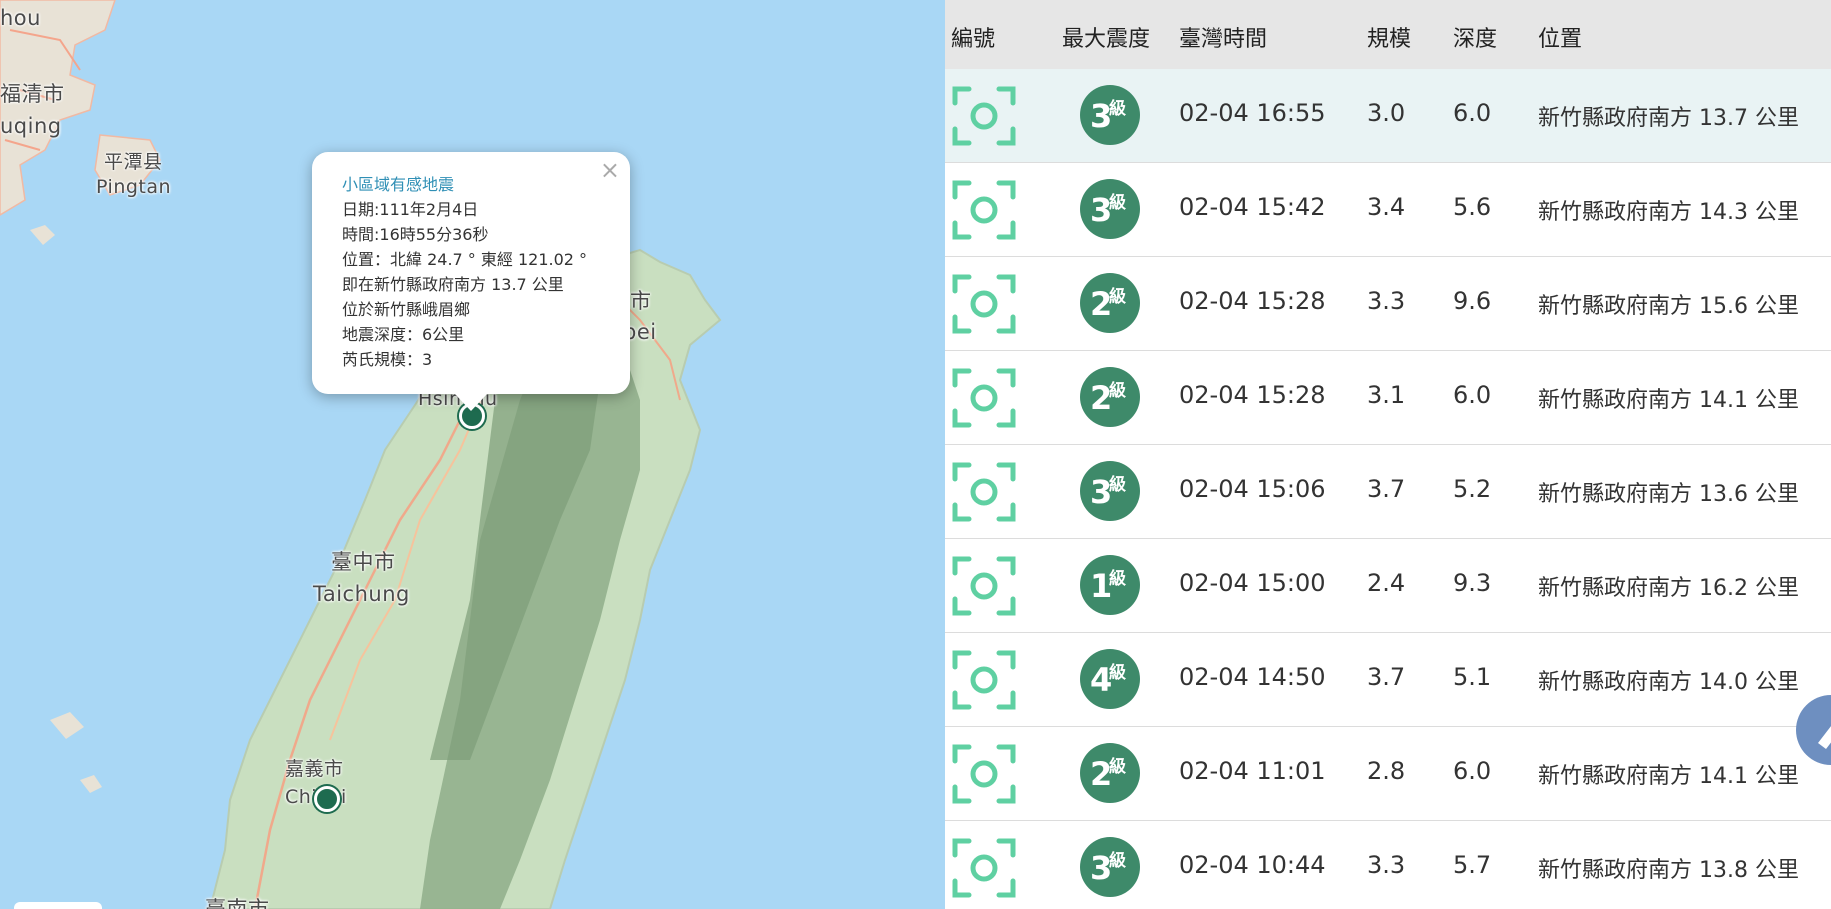  I want to click on table-header: 編號 最大震度 臺灣時間 規模 深度 位置, so click(1388, 34).